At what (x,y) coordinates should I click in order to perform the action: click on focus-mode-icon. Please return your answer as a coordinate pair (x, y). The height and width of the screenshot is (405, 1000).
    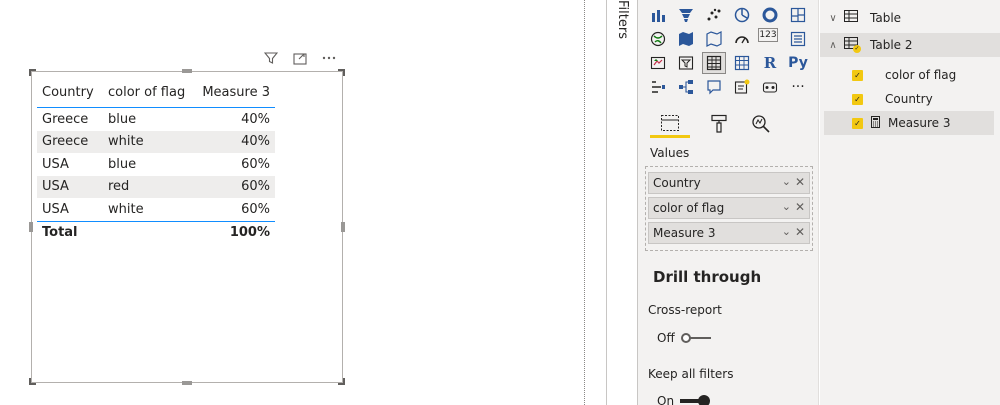
    Looking at the image, I should click on (300, 58).